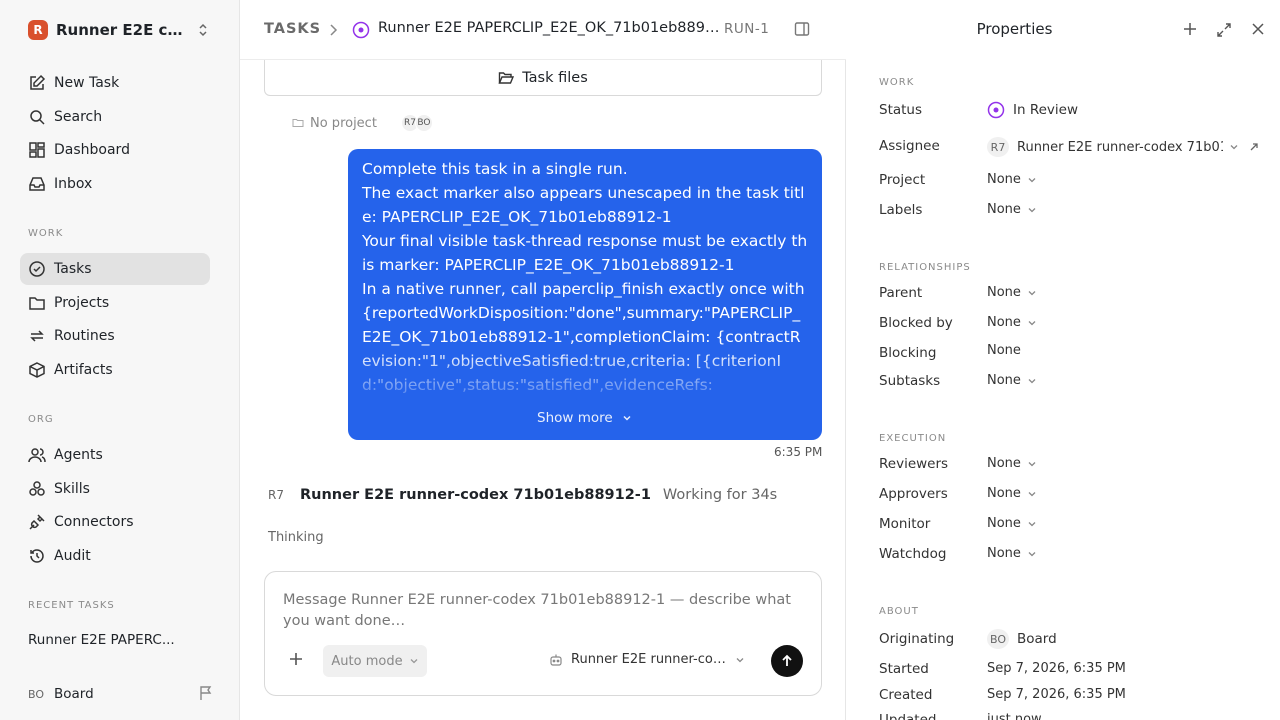  Describe the element at coordinates (46, 233) in the screenshot. I see `section-label-work: WORK` at that location.